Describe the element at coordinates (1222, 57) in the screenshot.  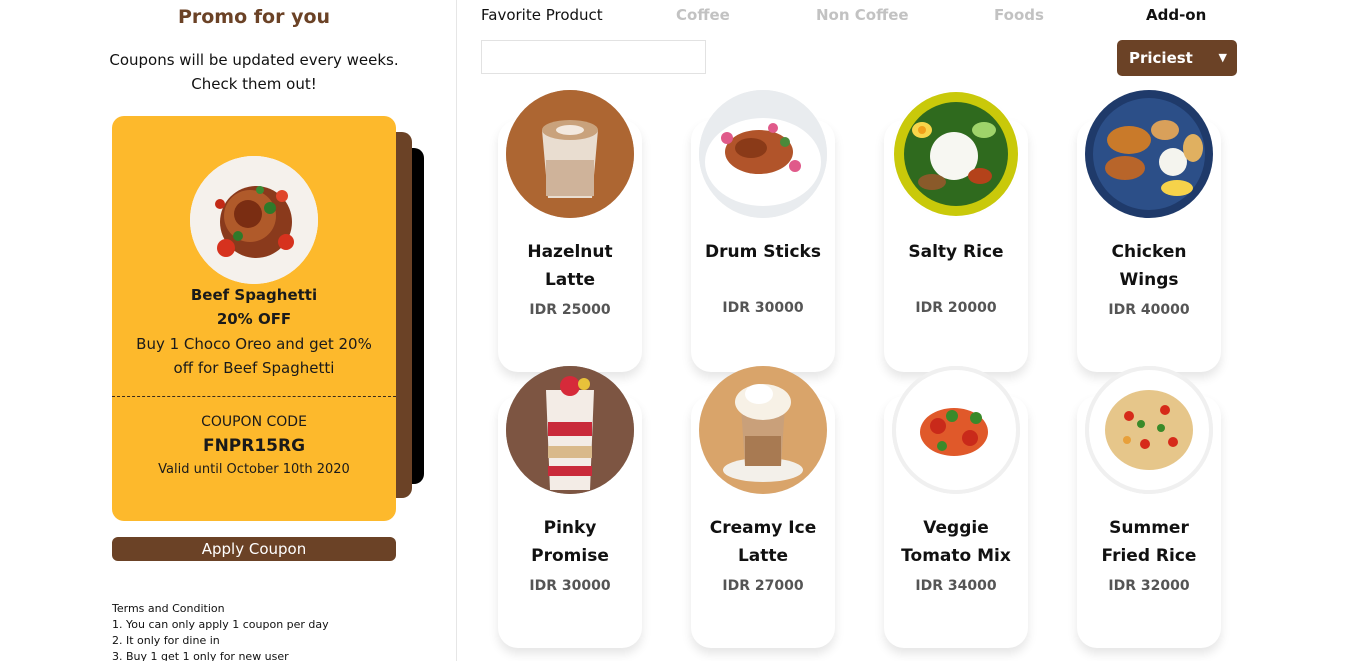
I see `chevron-down-icon: ▼` at that location.